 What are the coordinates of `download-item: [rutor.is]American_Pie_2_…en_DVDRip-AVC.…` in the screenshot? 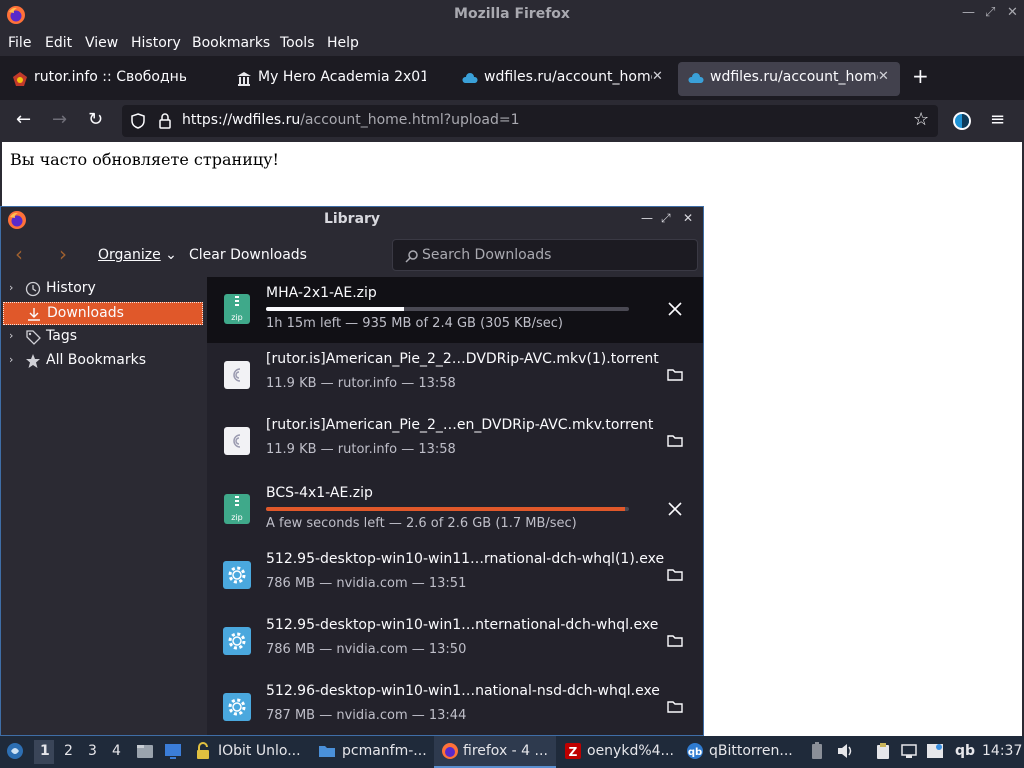 It's located at (455, 442).